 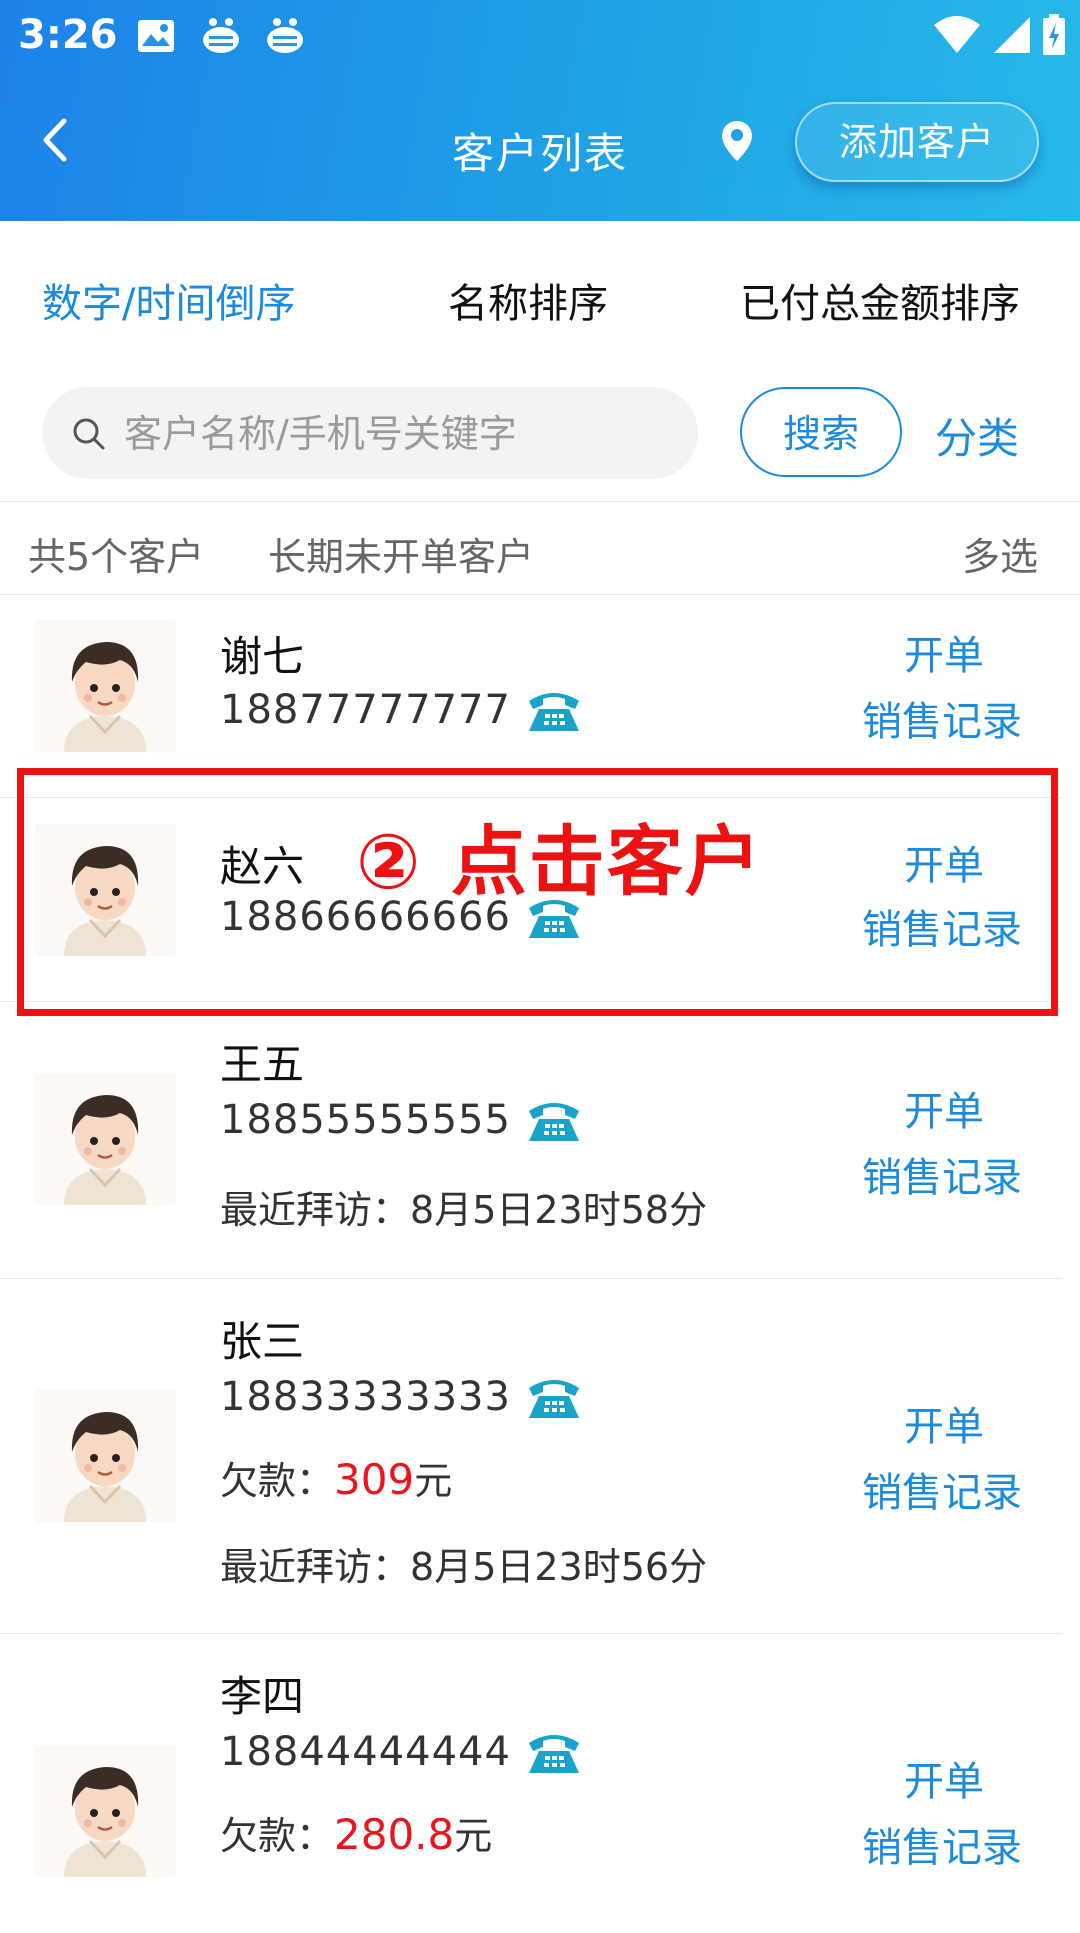 I want to click on navigation-bar: 客户列表 添加客户, so click(x=540, y=145).